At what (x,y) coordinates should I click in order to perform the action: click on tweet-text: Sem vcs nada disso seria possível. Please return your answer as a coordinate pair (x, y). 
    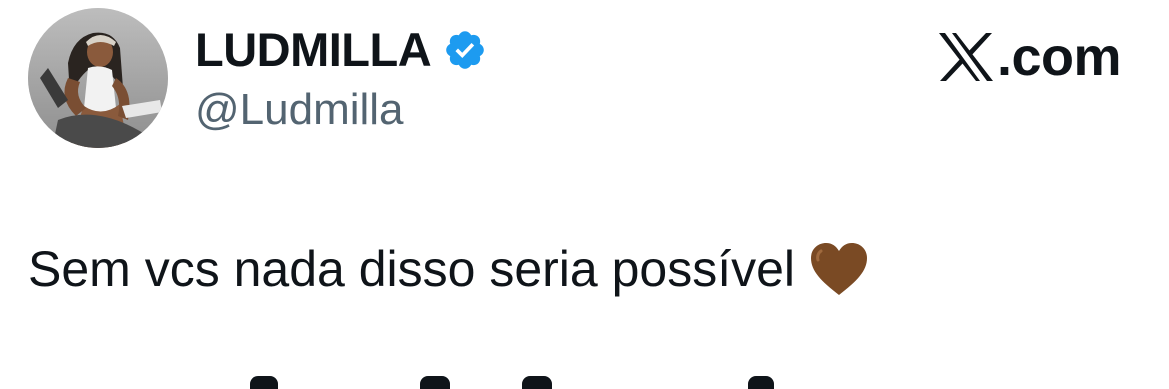
    Looking at the image, I should click on (448, 269).